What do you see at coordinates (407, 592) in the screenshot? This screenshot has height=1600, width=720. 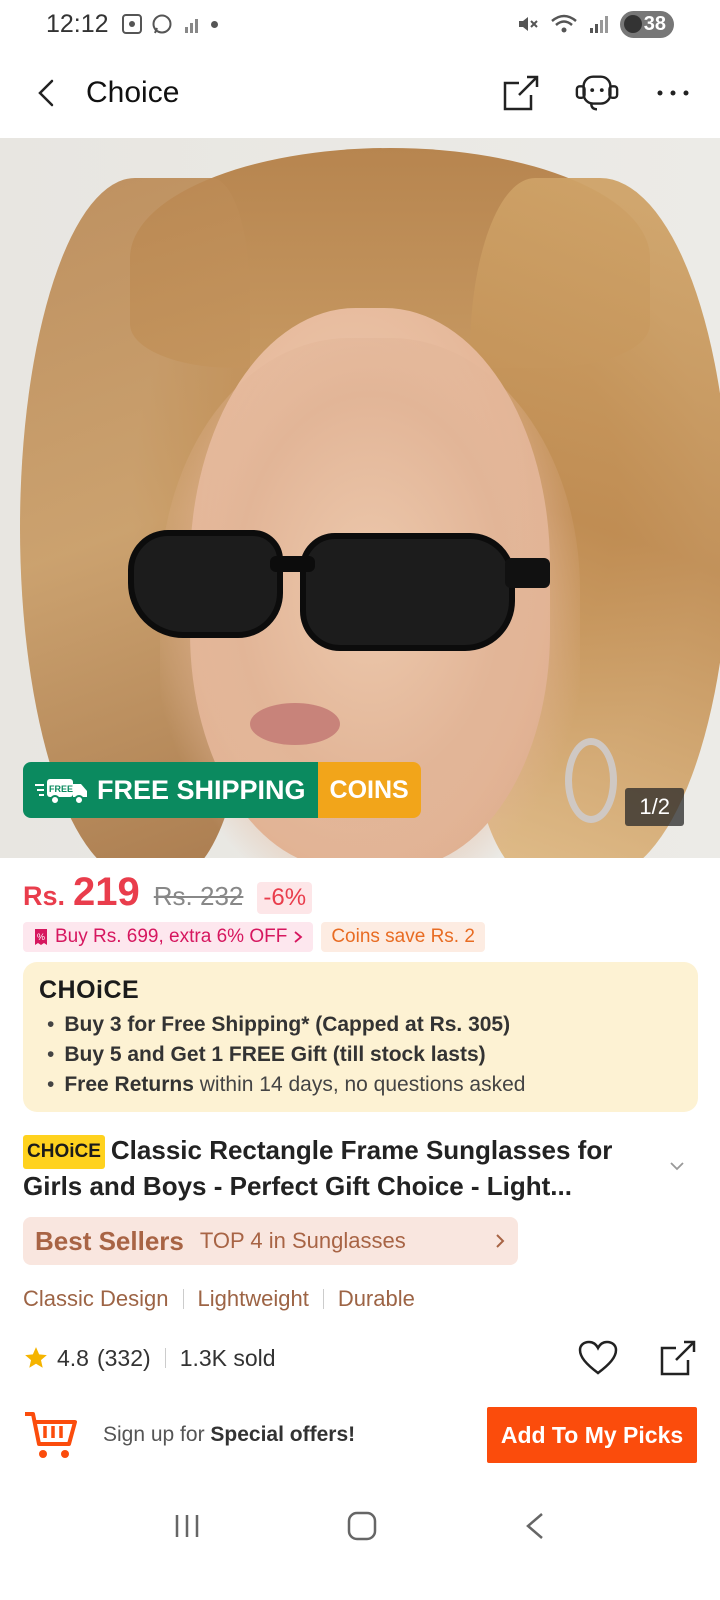 I see `sunglasses-lens-right` at bounding box center [407, 592].